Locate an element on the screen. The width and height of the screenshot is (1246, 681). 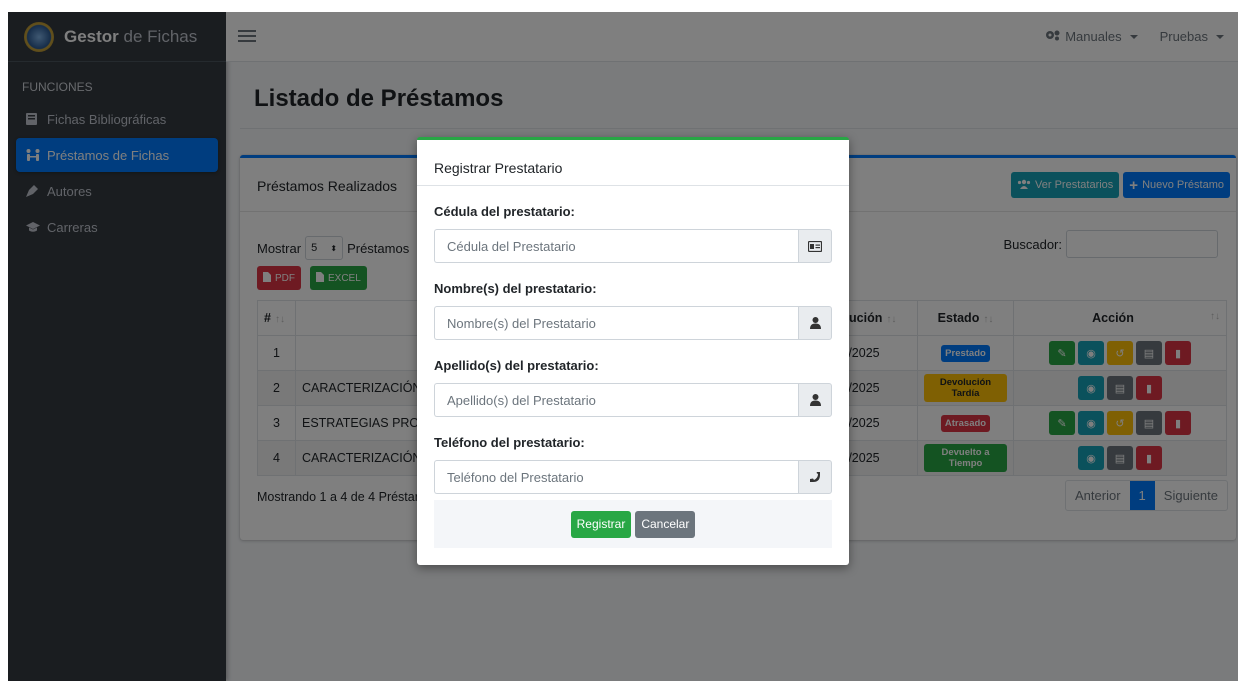
registrar-button: Registrar is located at coordinates (601, 524).